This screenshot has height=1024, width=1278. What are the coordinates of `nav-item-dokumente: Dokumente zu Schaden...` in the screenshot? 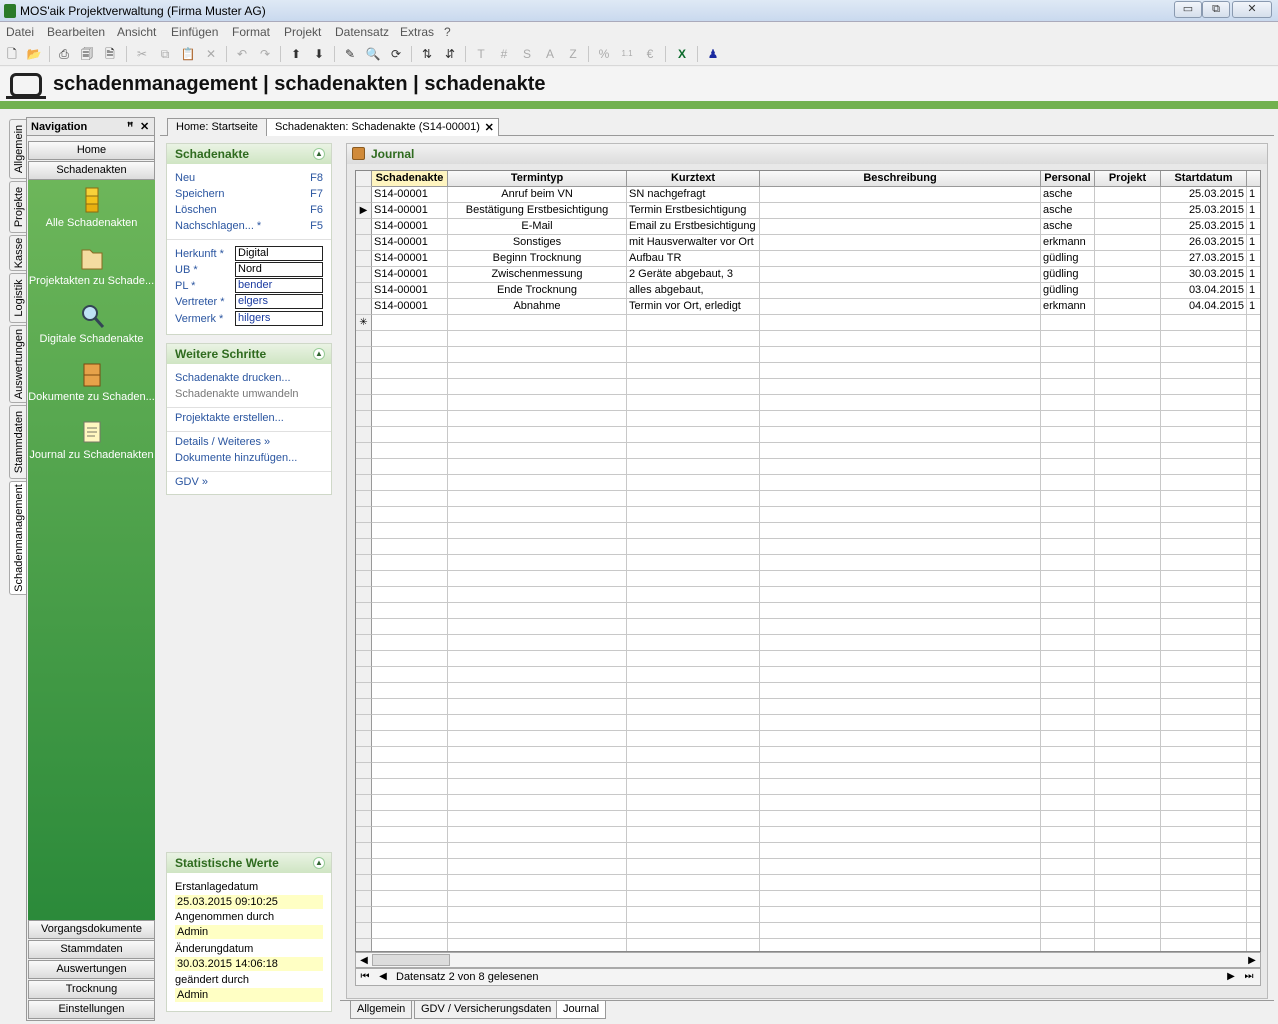 It's located at (91, 381).